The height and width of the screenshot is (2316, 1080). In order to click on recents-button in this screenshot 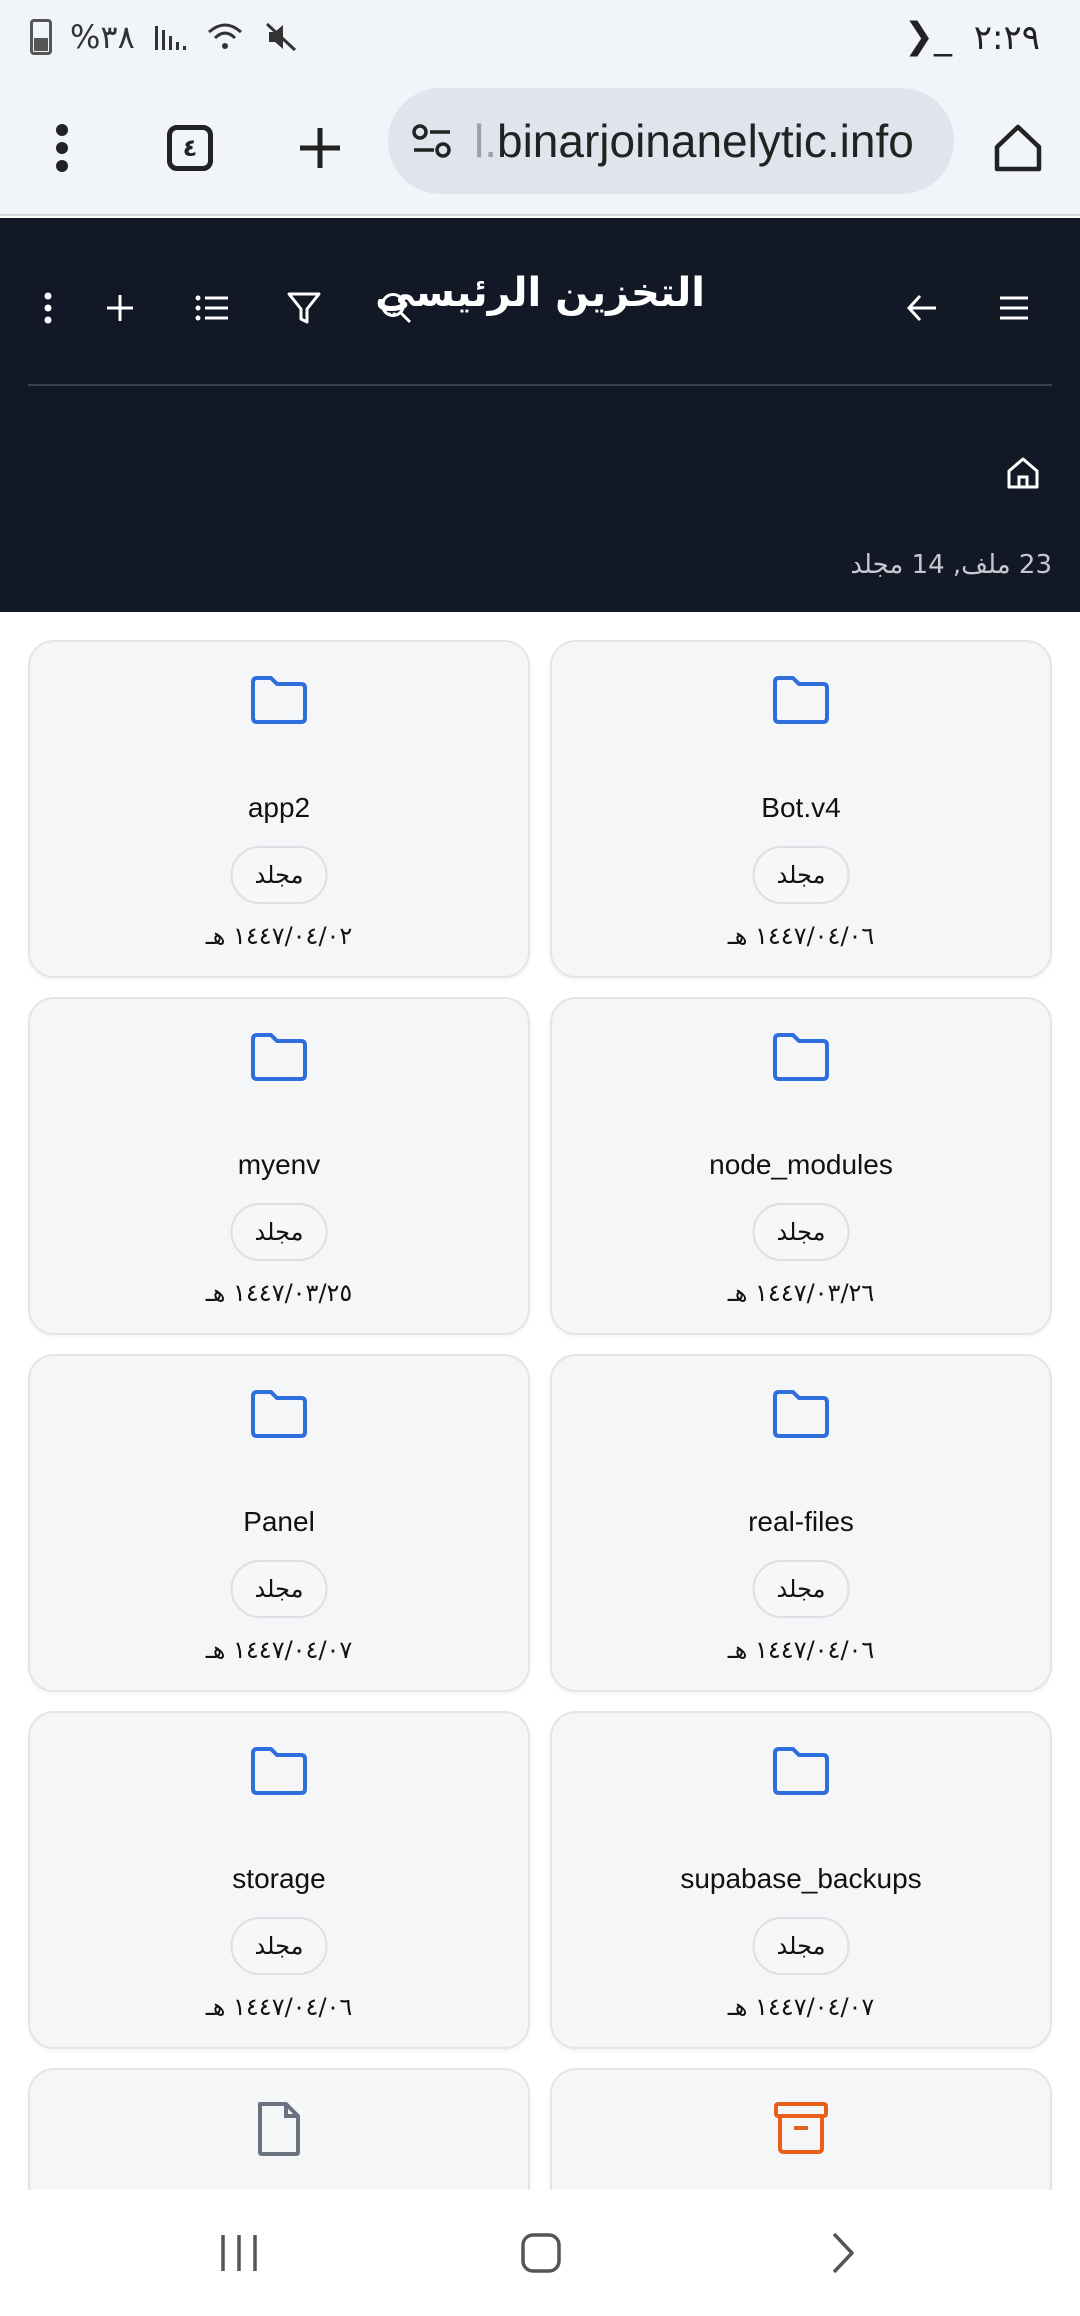, I will do `click(239, 2253)`.